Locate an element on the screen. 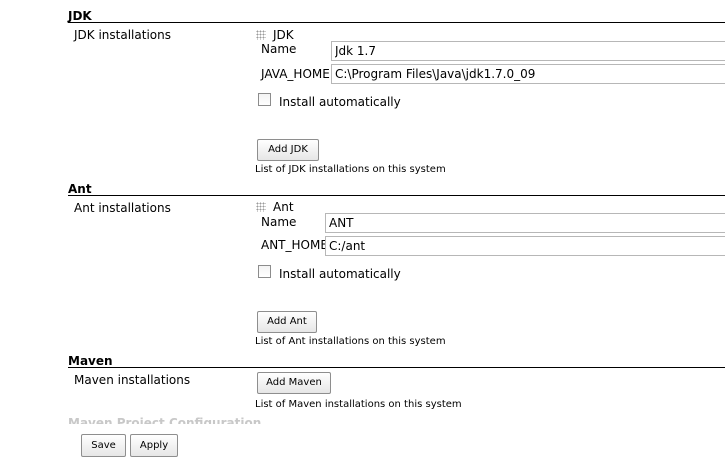 This screenshot has width=725, height=466. java-home-label: JAVA_HOME is located at coordinates (295, 74).